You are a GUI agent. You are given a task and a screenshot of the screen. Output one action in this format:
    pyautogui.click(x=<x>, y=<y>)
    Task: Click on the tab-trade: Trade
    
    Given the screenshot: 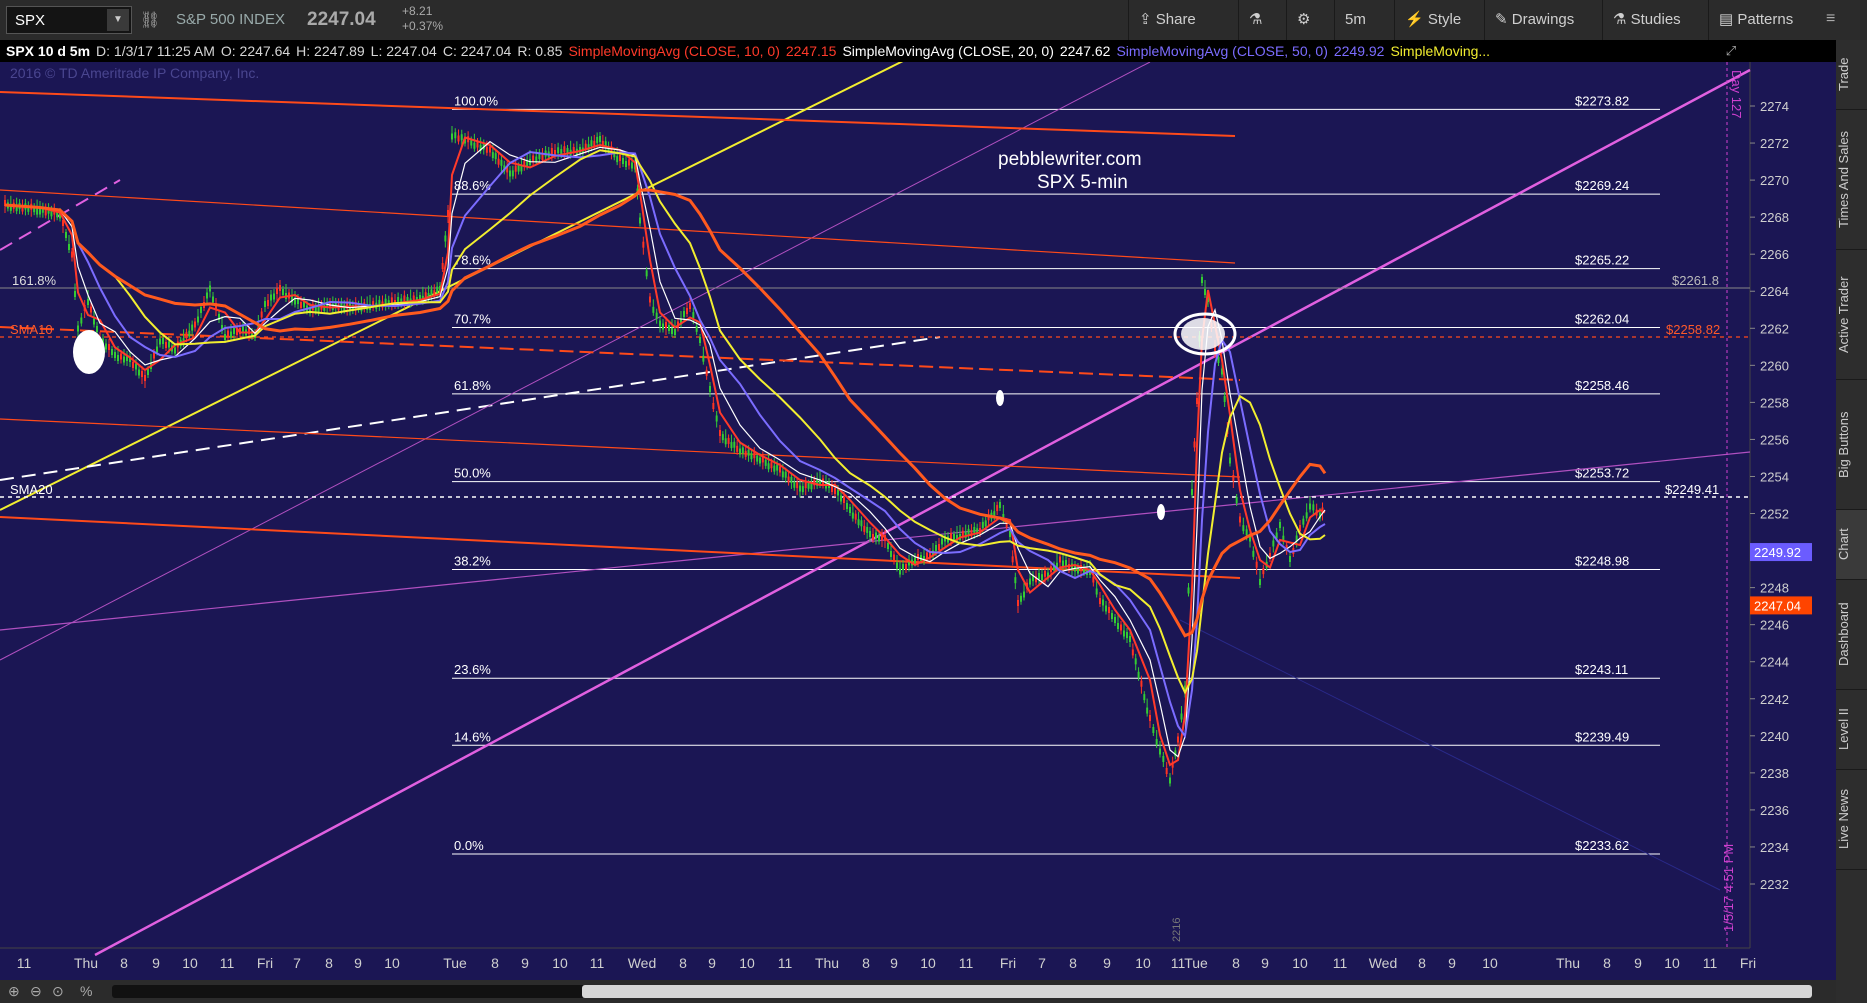 What is the action you would take?
    pyautogui.click(x=1851, y=75)
    